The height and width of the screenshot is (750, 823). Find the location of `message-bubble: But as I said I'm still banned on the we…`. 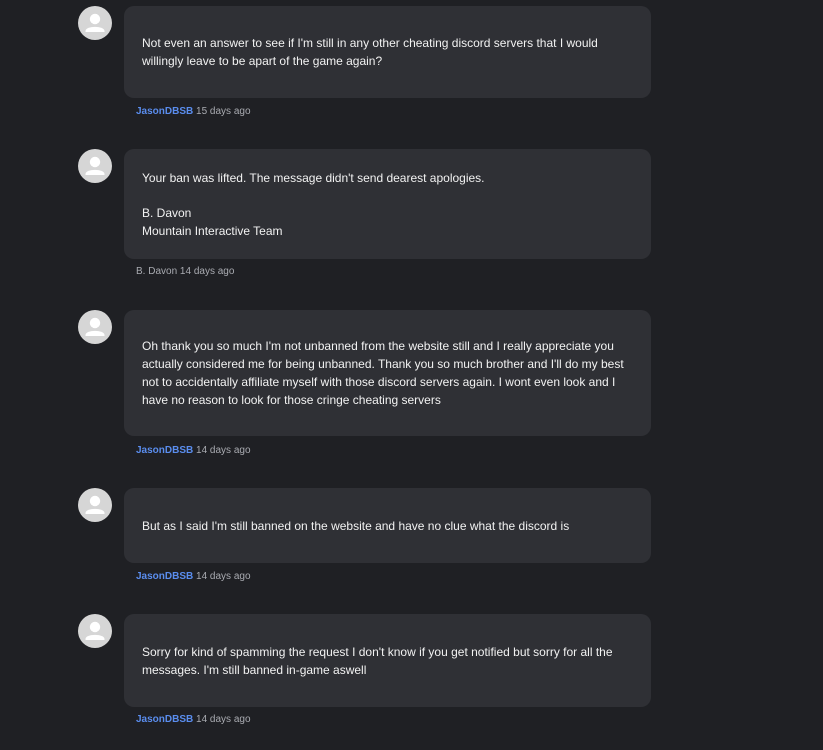

message-bubble: But as I said I'm still banned on the we… is located at coordinates (387, 525).